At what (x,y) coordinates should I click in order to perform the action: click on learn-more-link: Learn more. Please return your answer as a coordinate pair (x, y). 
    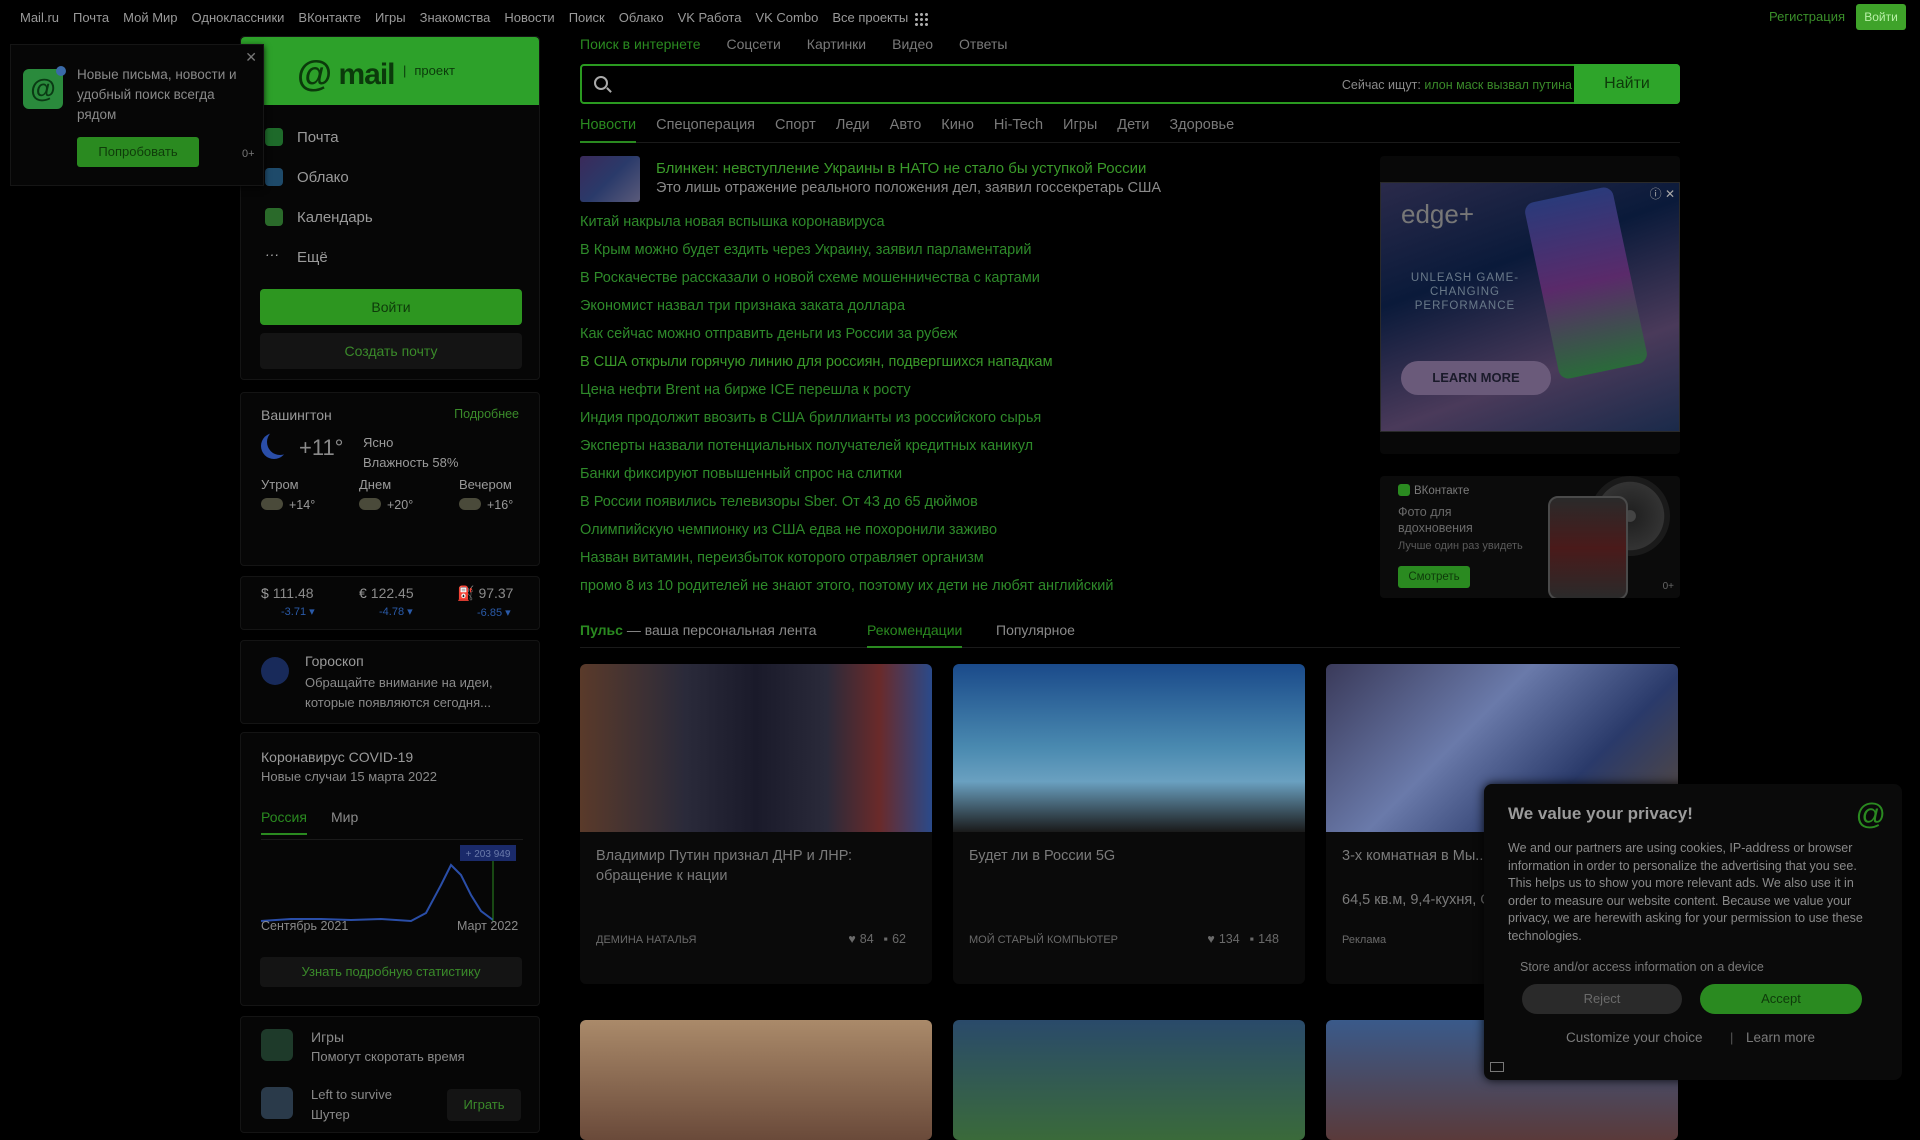
    Looking at the image, I should click on (1780, 1037).